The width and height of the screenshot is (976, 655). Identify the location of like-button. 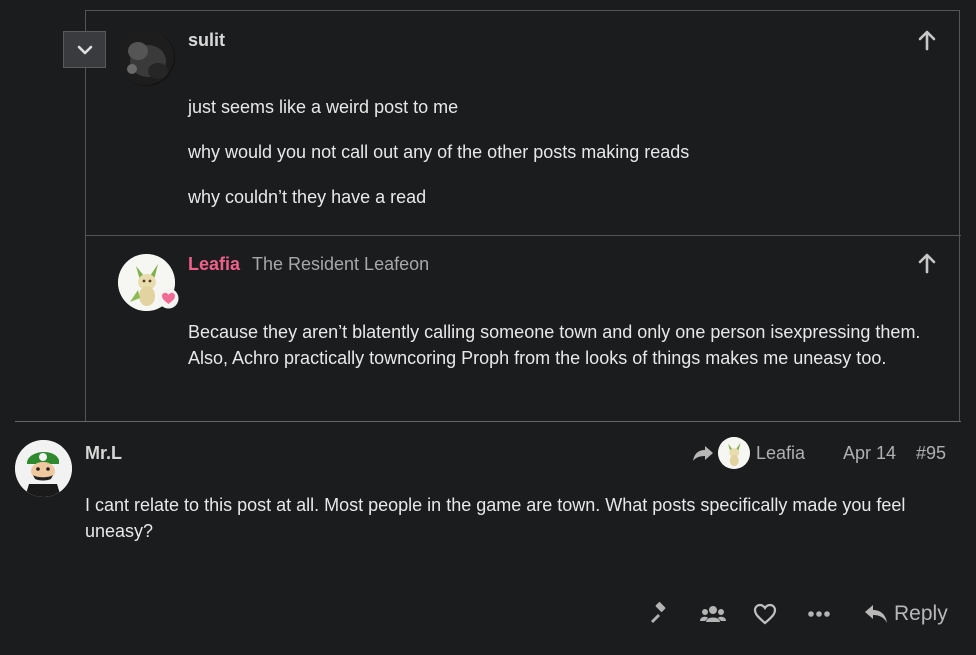
(765, 614).